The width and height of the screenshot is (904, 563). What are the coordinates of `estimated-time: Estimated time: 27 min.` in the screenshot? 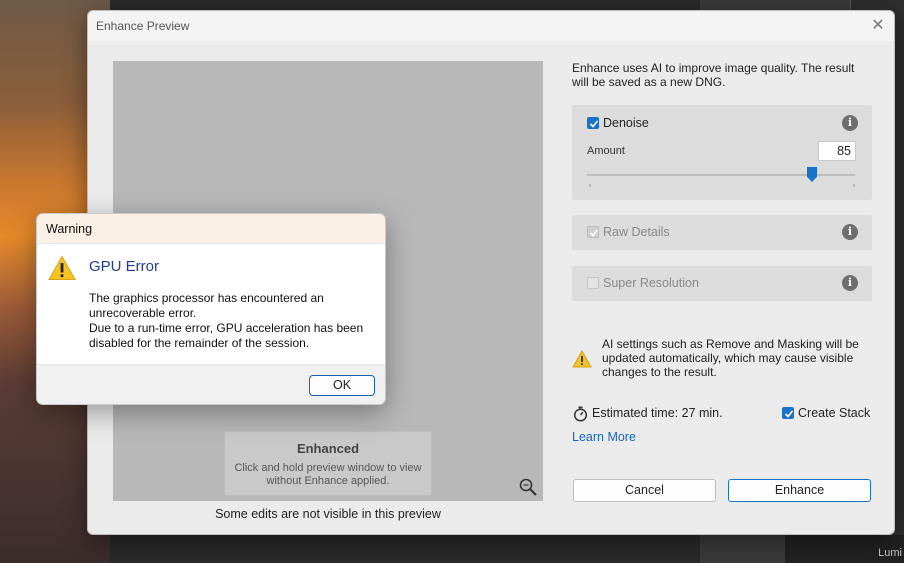 It's located at (657, 413).